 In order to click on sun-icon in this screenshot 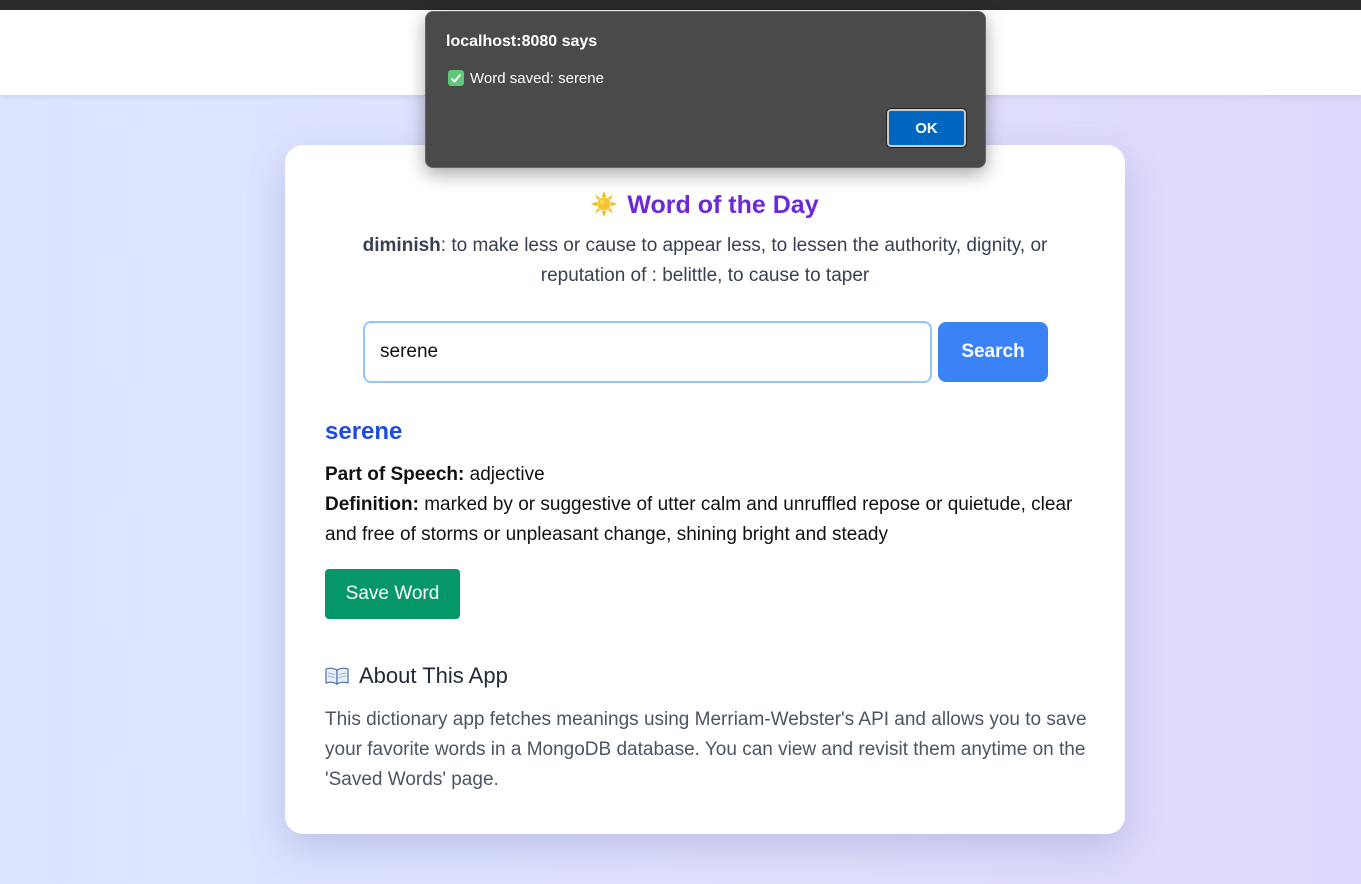, I will do `click(604, 204)`.